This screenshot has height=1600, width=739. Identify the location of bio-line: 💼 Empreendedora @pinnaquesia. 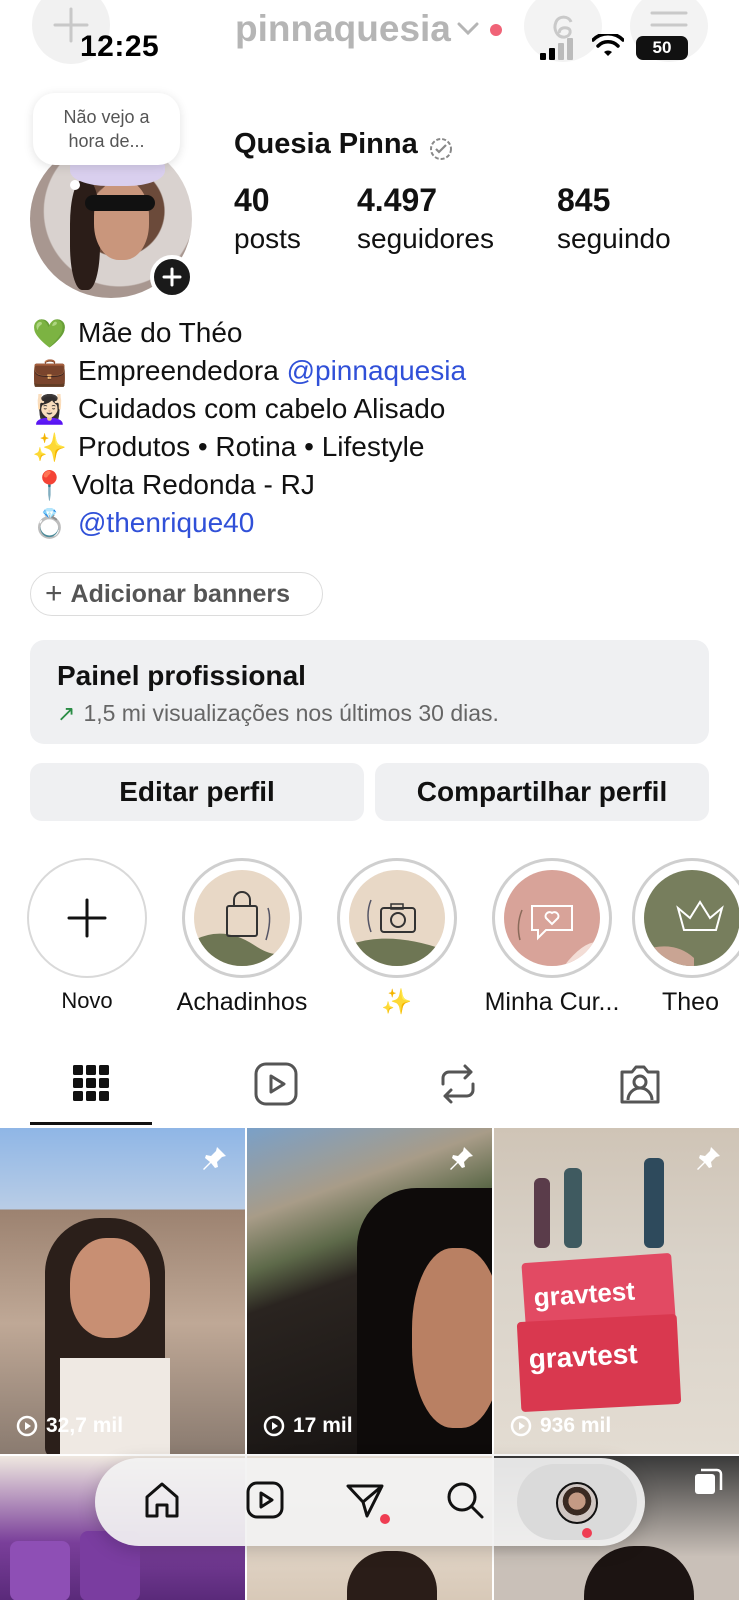
(372, 371).